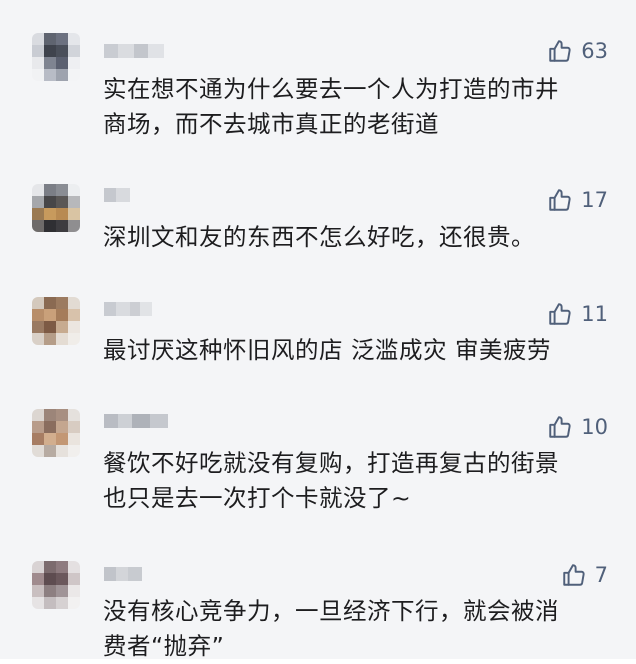 This screenshot has height=664, width=636. Describe the element at coordinates (319, 237) in the screenshot. I see `comment-text: 深圳文和友的东西不怎么好吃，还很贵。` at that location.